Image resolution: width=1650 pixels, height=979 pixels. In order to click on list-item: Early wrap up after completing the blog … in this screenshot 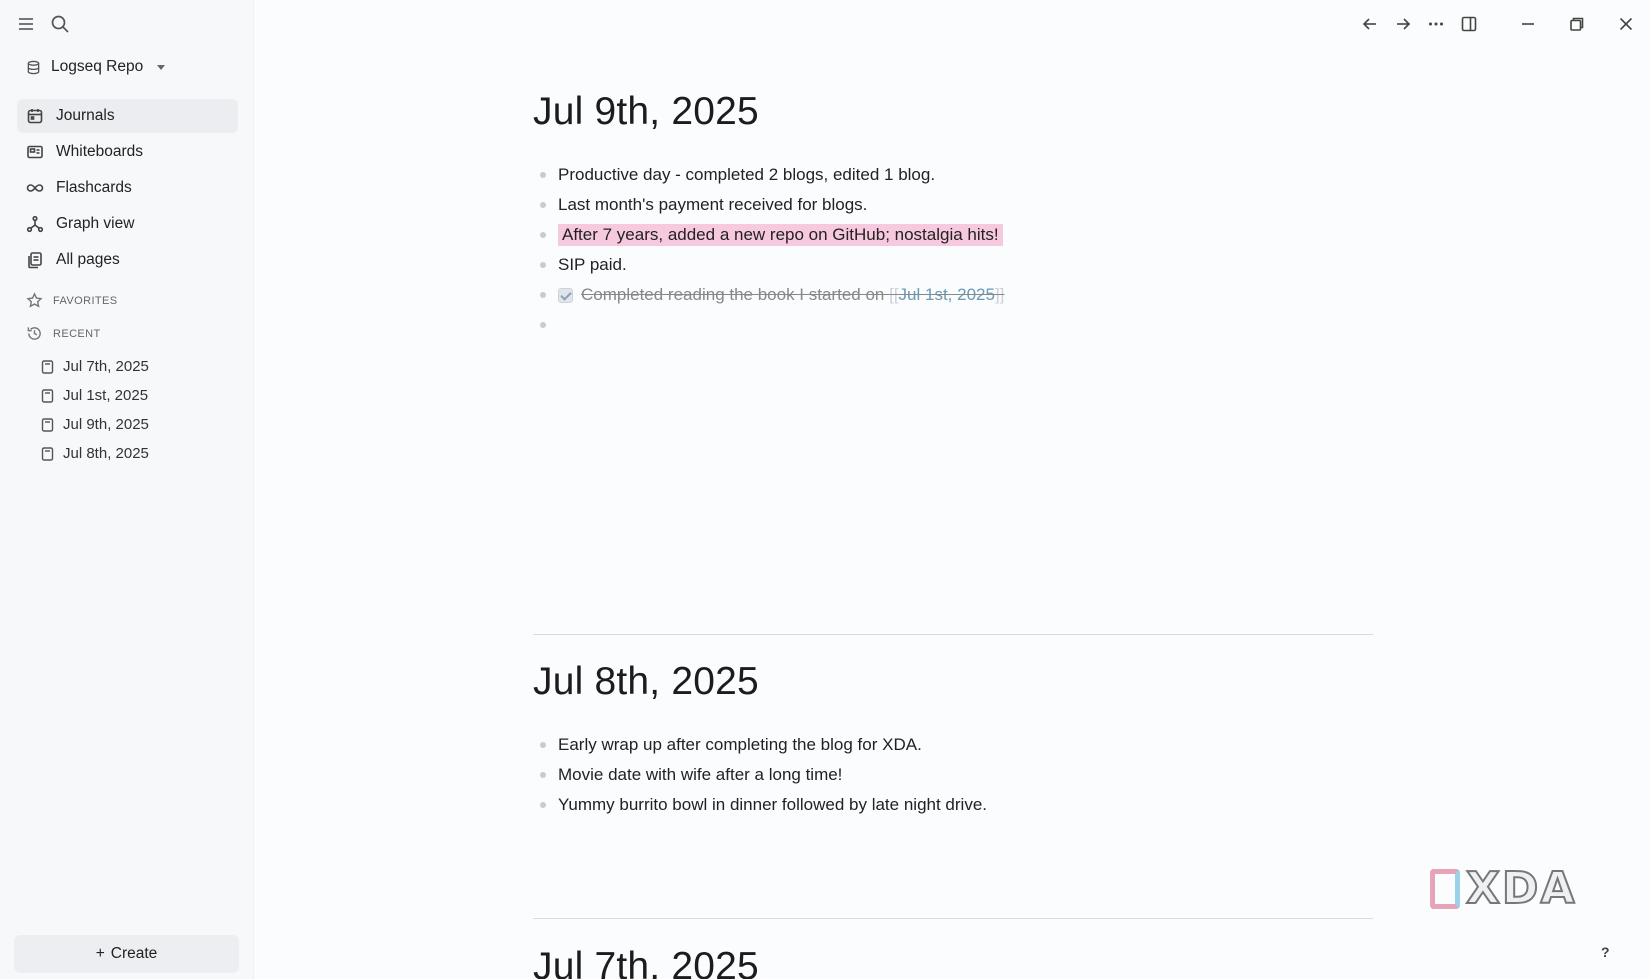, I will do `click(953, 745)`.